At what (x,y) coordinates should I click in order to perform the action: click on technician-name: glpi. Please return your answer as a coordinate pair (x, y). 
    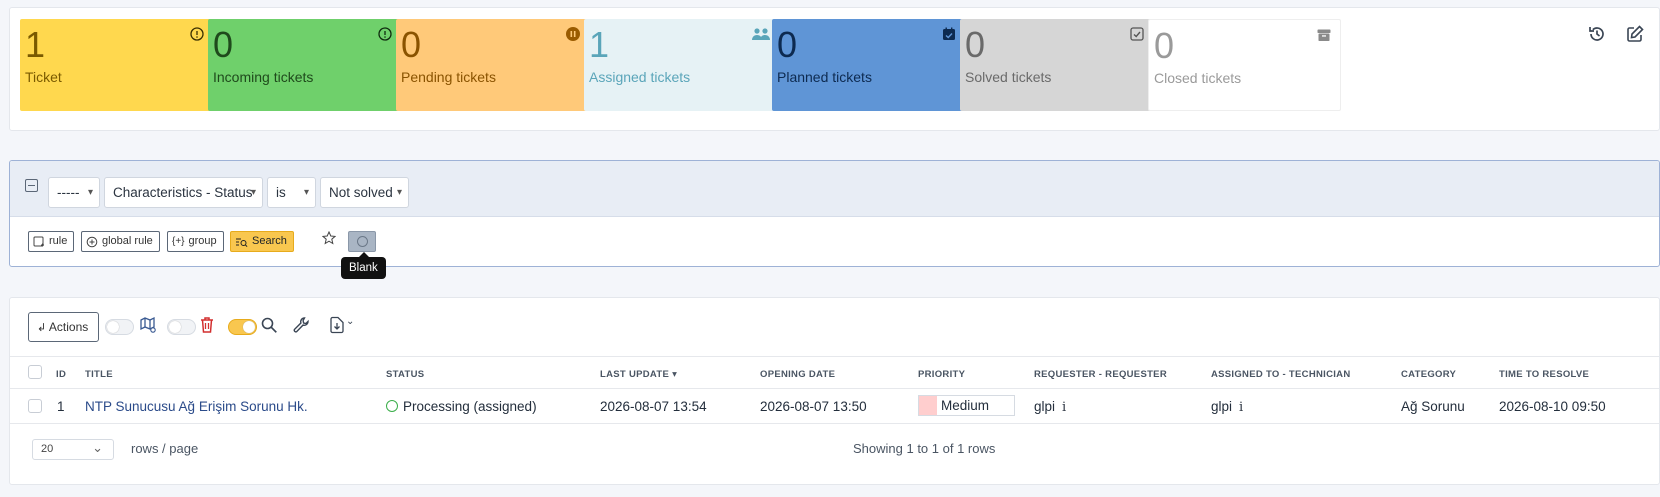
    Looking at the image, I should click on (1222, 406).